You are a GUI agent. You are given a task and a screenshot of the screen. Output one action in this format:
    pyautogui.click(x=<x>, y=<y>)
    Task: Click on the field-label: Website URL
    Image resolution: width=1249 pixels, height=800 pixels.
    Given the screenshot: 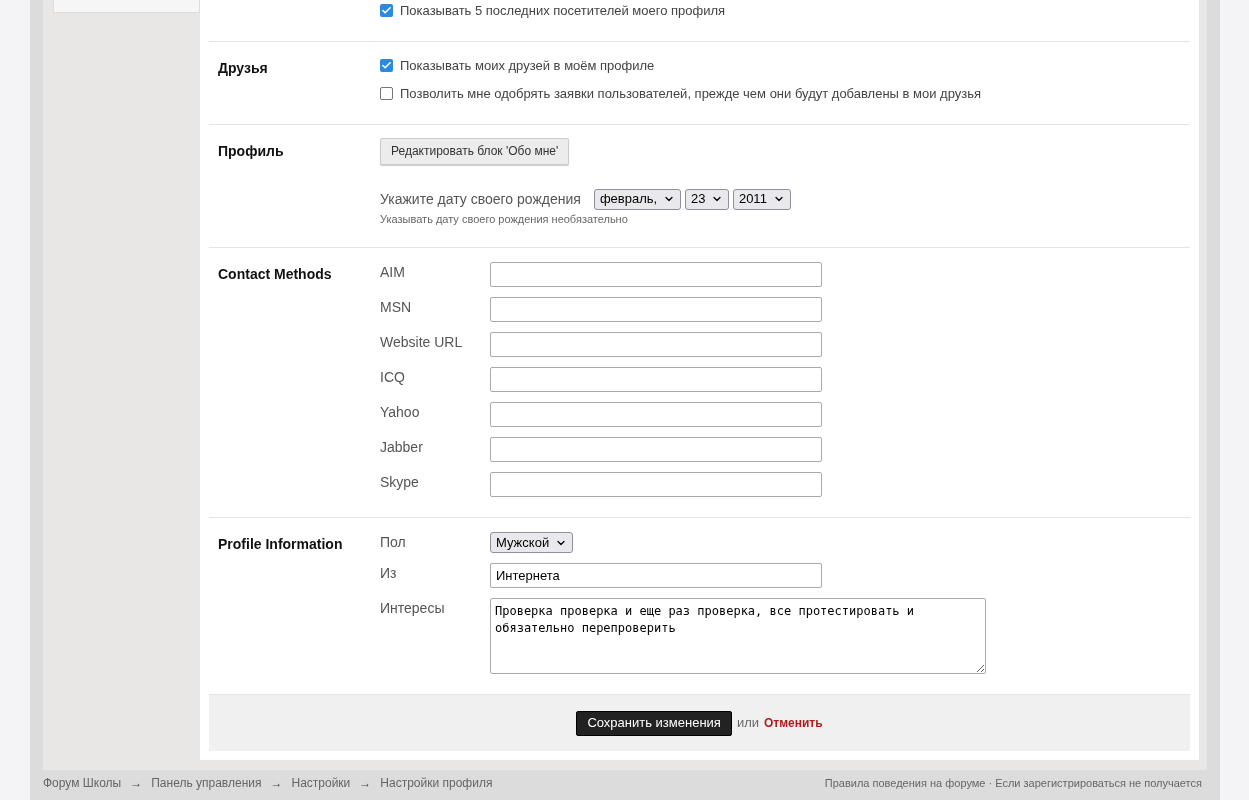 What is the action you would take?
    pyautogui.click(x=422, y=342)
    